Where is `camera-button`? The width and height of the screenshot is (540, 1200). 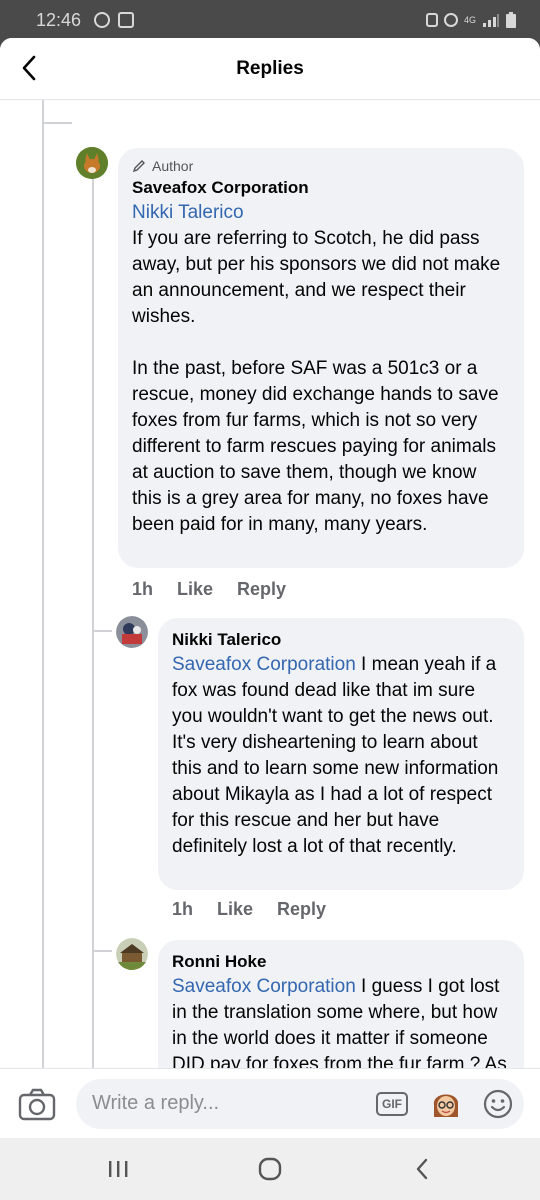 camera-button is located at coordinates (37, 1106).